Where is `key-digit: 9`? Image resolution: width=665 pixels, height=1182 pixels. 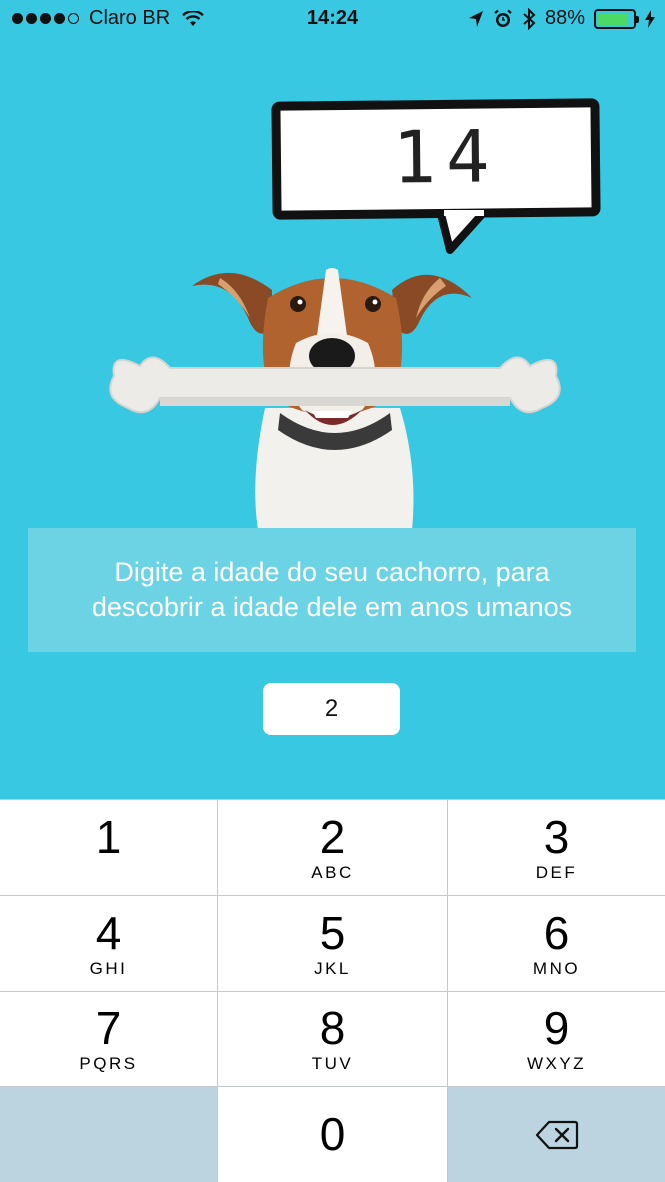 key-digit: 9 is located at coordinates (556, 1028).